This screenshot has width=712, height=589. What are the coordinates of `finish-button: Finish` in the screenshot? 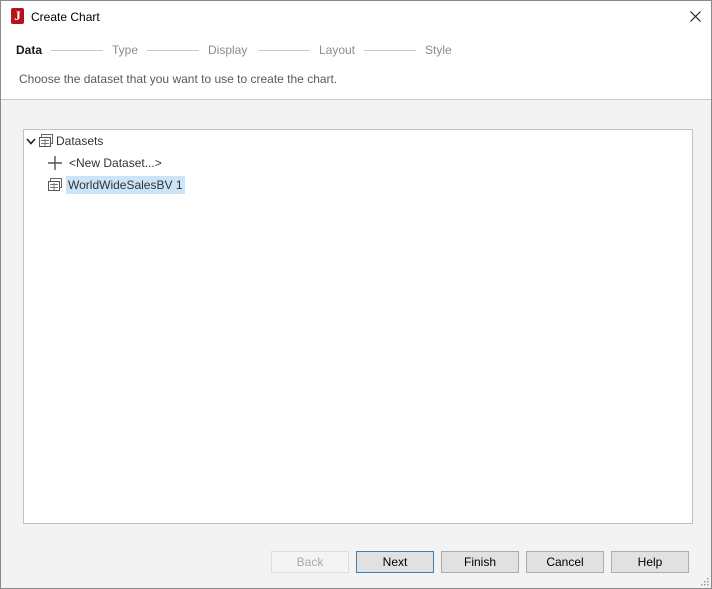 It's located at (480, 562).